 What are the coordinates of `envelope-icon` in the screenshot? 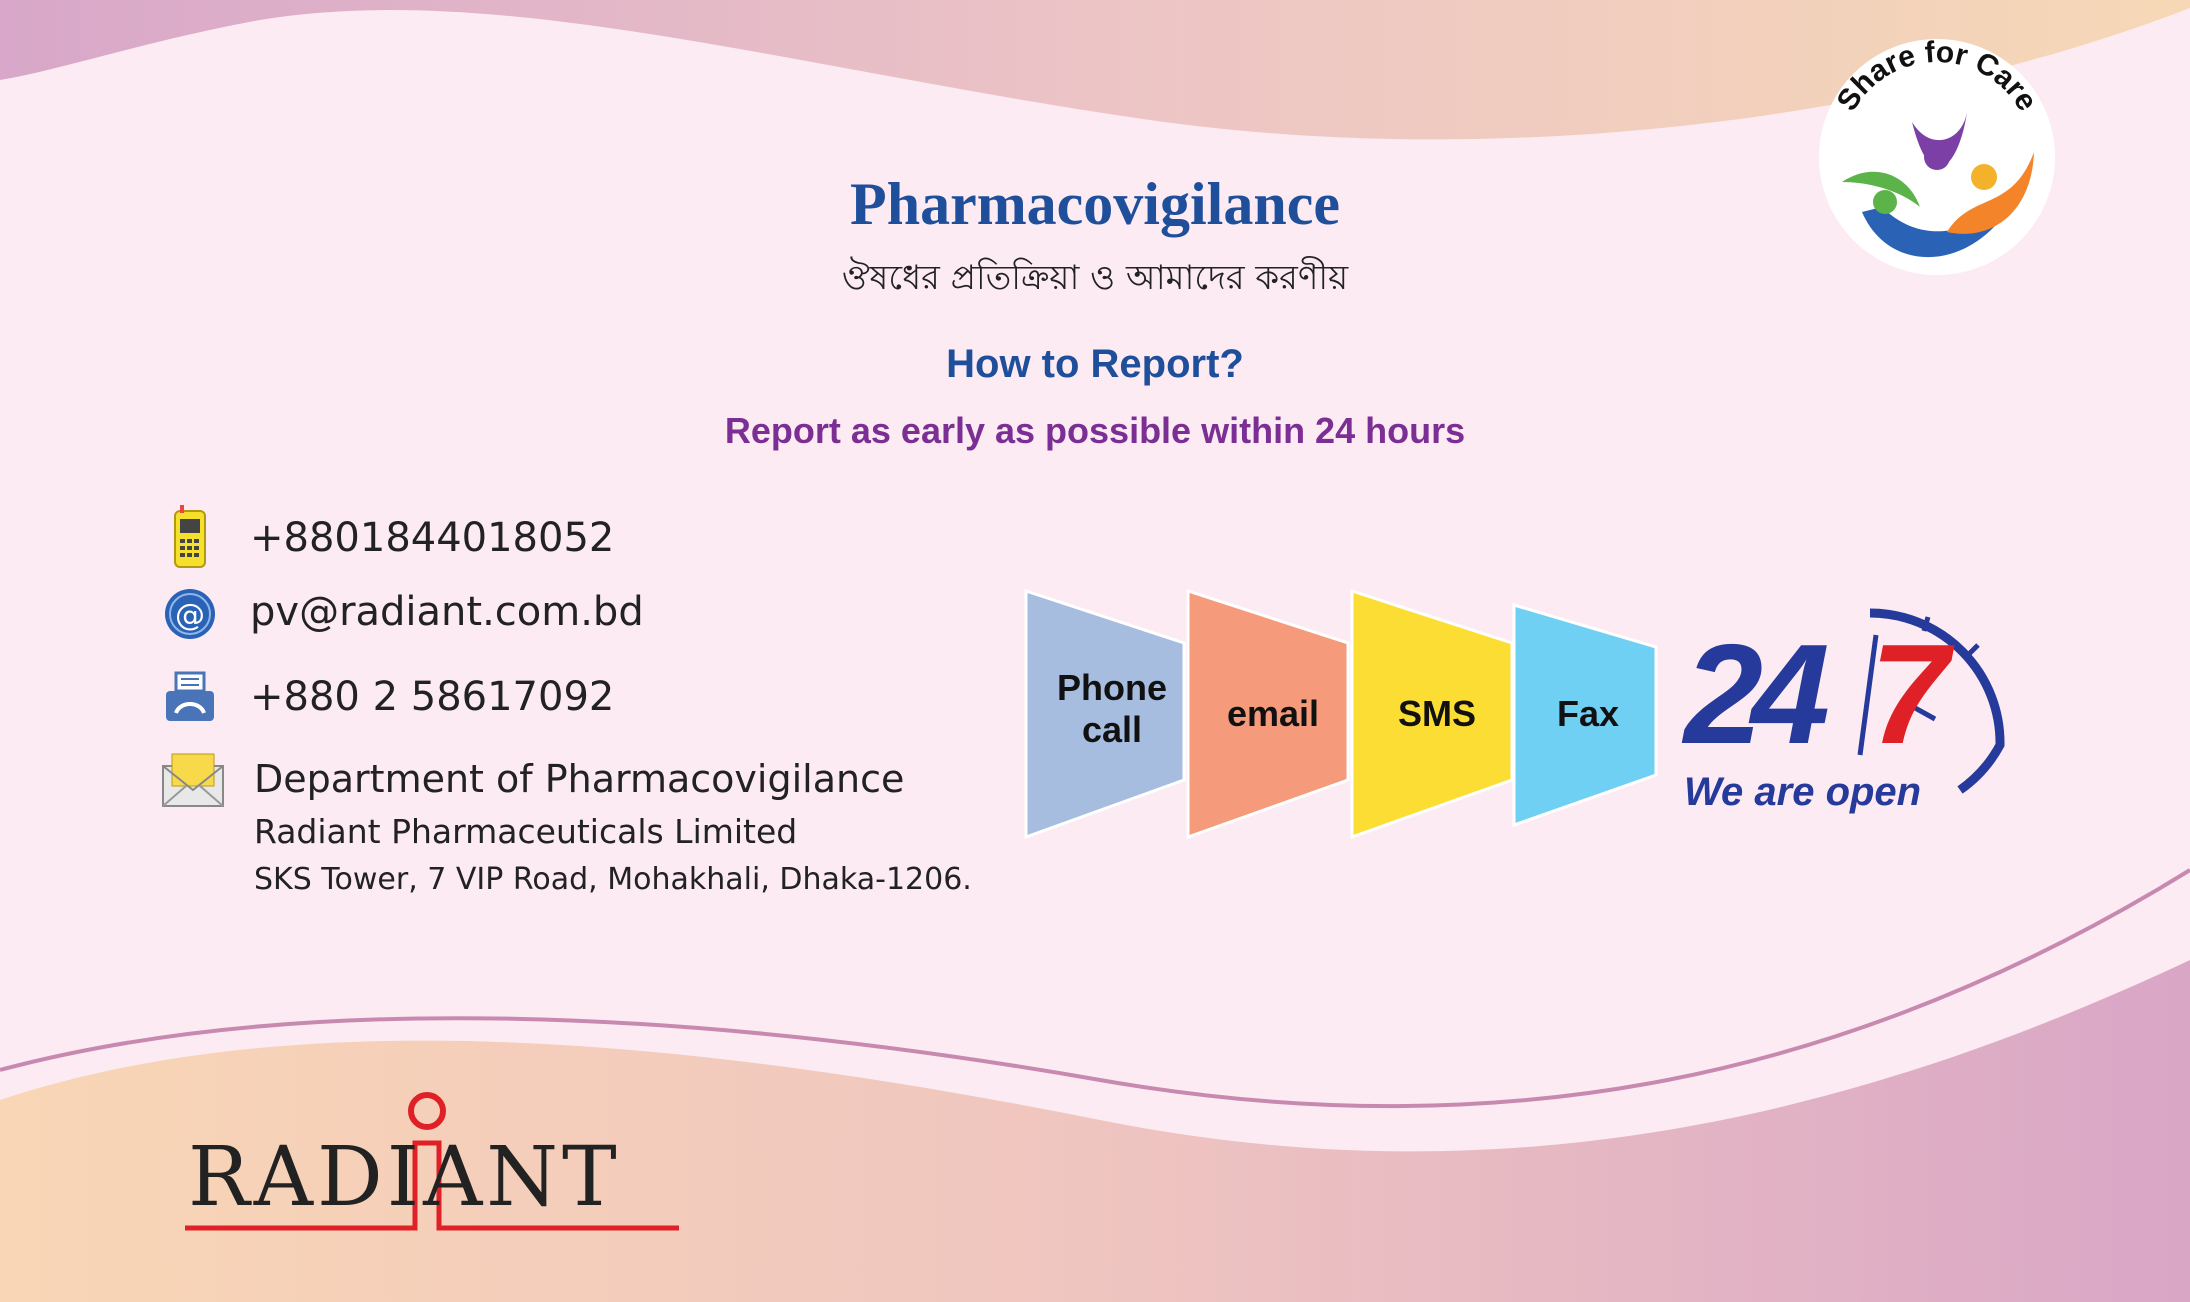 It's located at (193, 780).